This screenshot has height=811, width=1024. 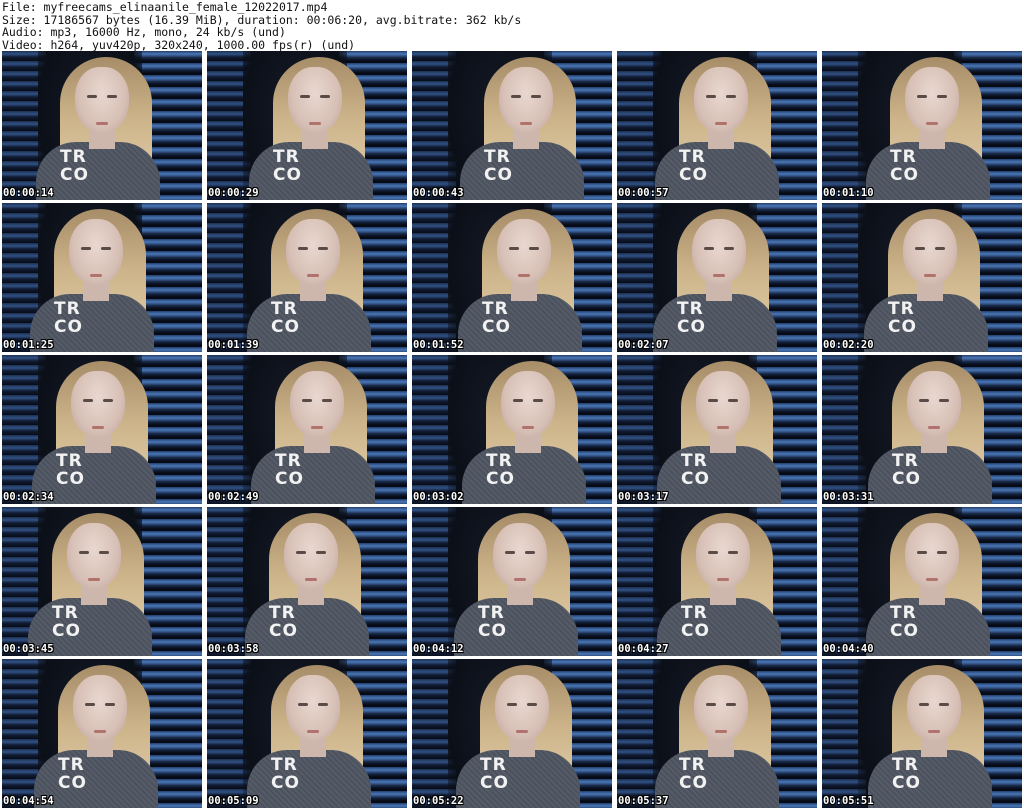 What do you see at coordinates (28, 497) in the screenshot?
I see `frame-timestamp: 00:02:34` at bounding box center [28, 497].